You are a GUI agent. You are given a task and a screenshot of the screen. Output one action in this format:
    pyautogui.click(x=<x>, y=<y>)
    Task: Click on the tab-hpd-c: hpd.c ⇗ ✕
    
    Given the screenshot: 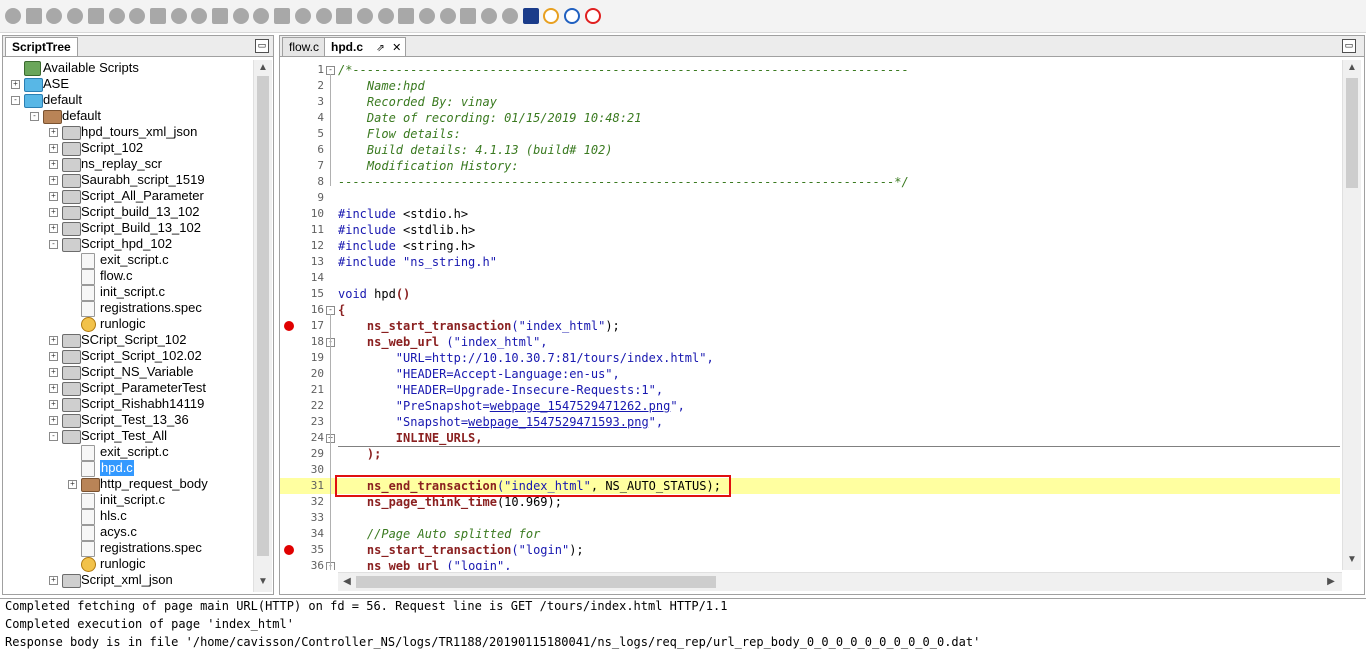 What is the action you would take?
    pyautogui.click(x=365, y=46)
    